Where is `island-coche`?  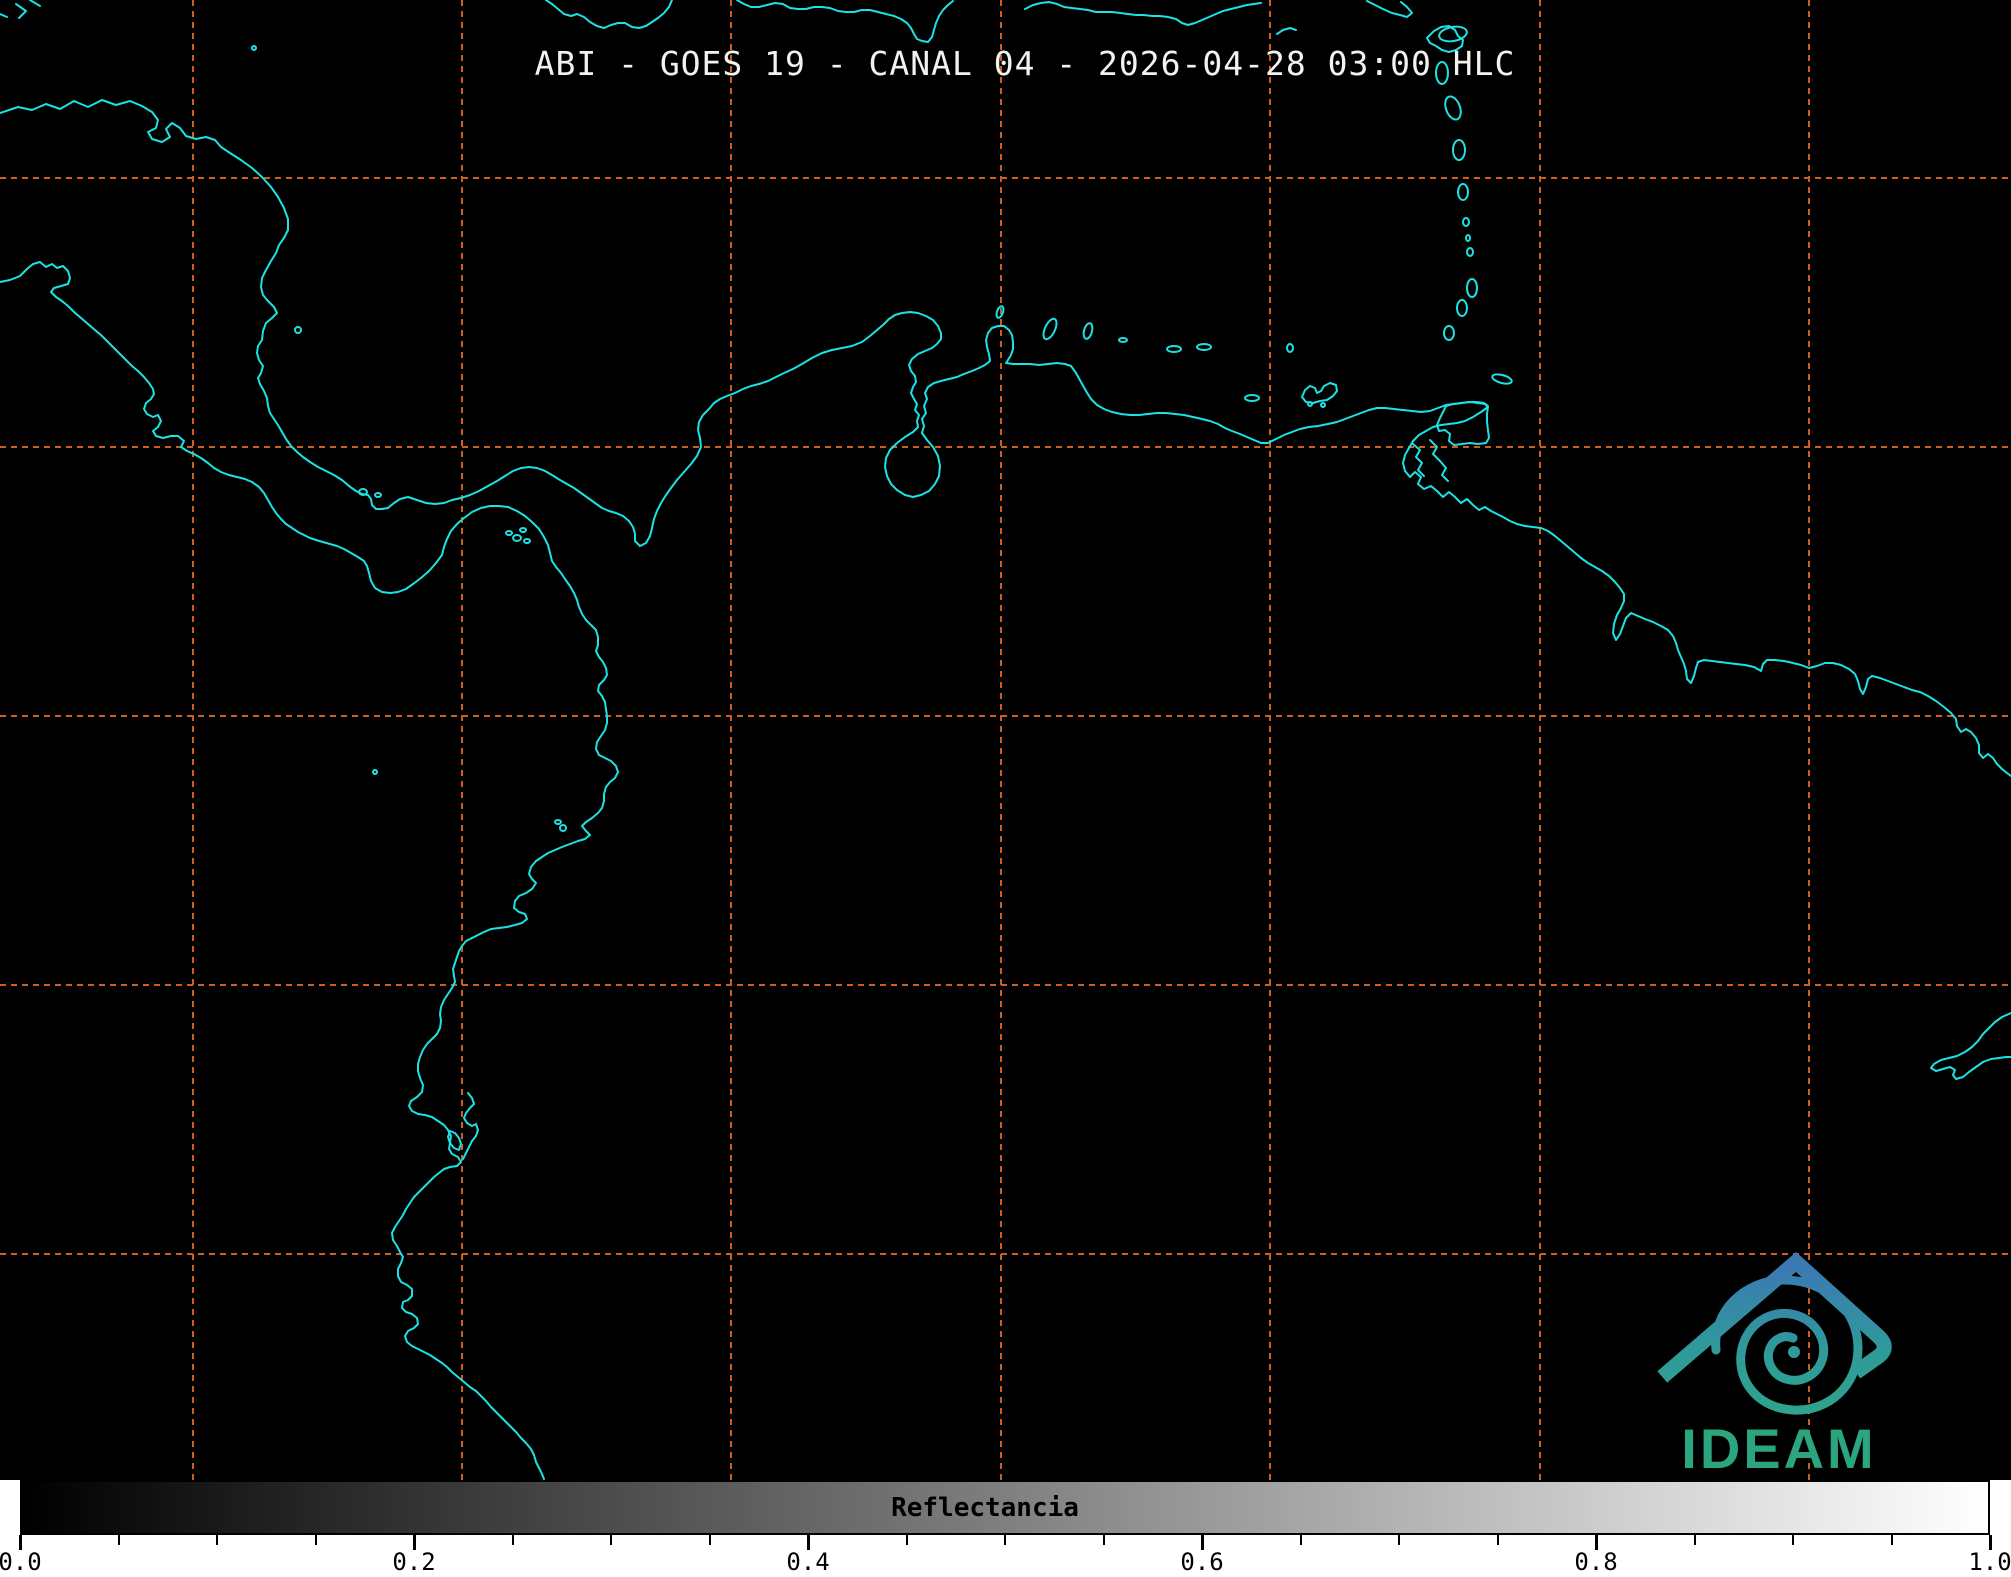 island-coche is located at coordinates (1310, 404).